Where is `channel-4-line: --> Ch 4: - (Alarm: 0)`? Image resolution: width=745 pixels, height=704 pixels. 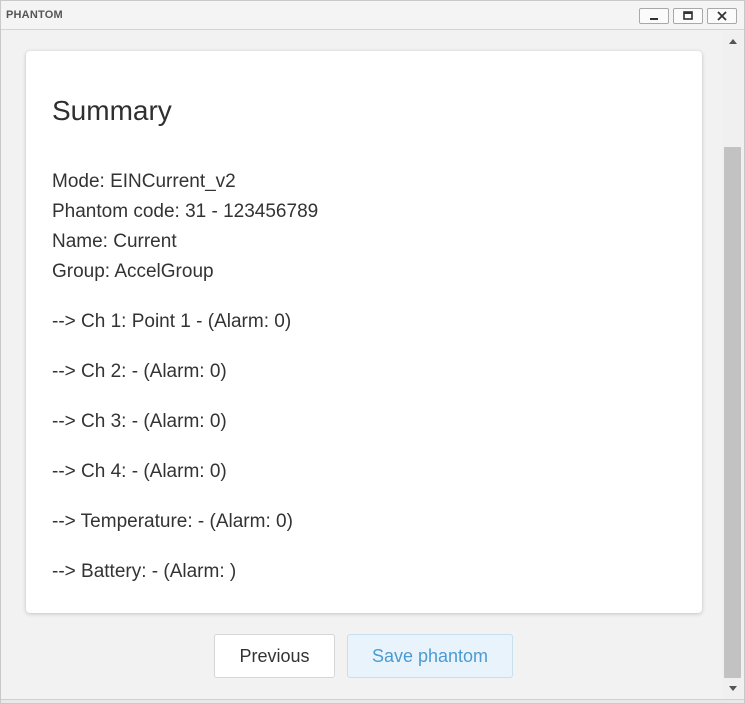
channel-4-line: --> Ch 4: - (Alarm: 0) is located at coordinates (139, 471).